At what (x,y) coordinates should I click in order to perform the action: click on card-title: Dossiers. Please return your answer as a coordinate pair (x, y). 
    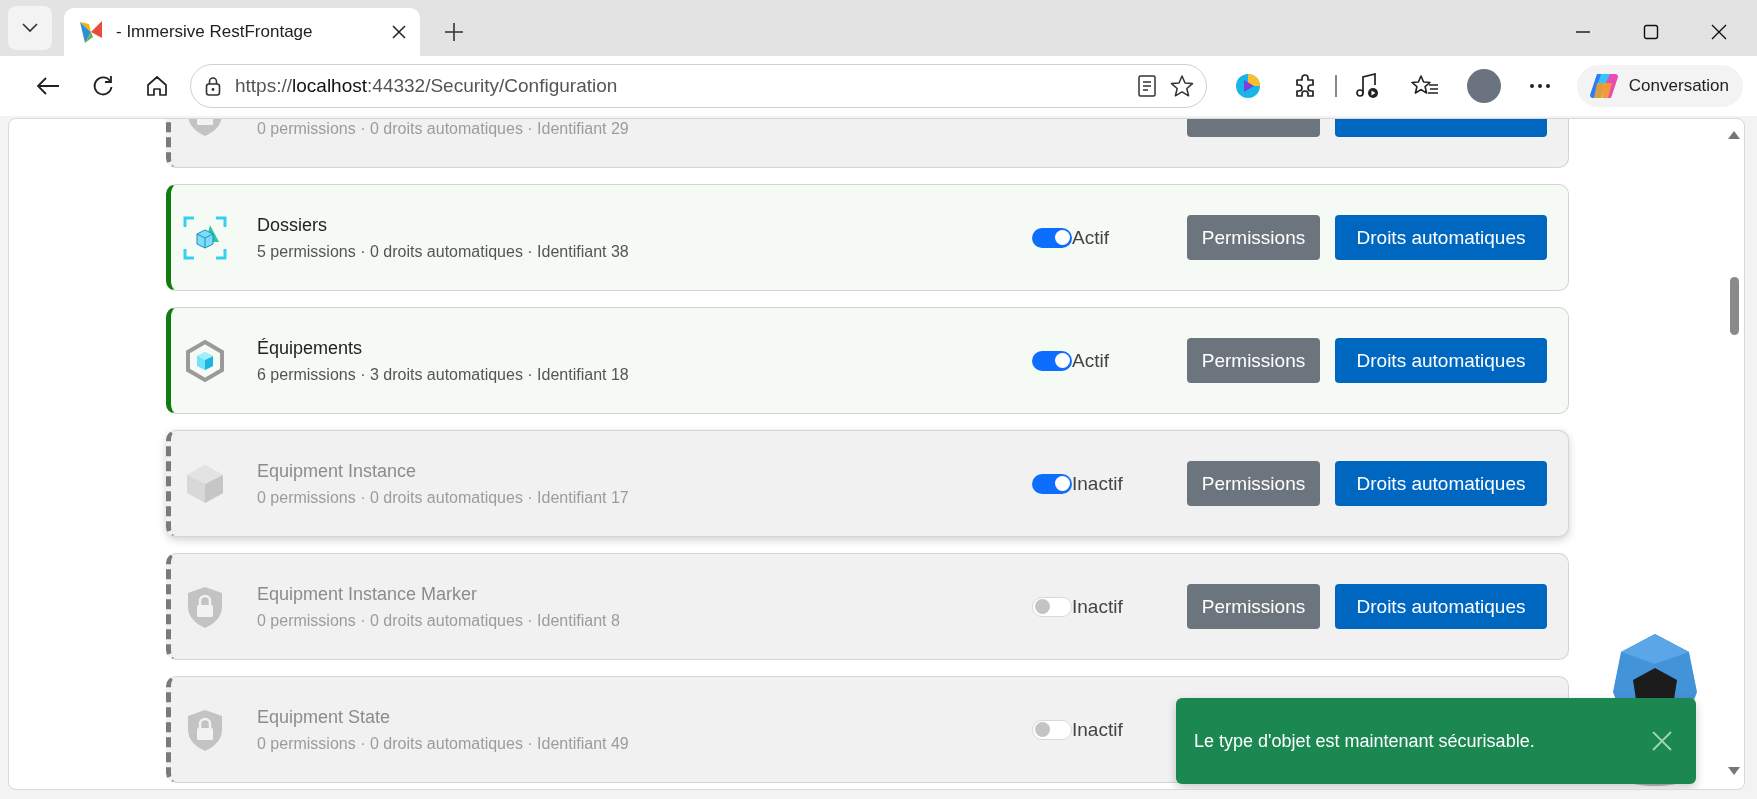
    Looking at the image, I should click on (292, 225).